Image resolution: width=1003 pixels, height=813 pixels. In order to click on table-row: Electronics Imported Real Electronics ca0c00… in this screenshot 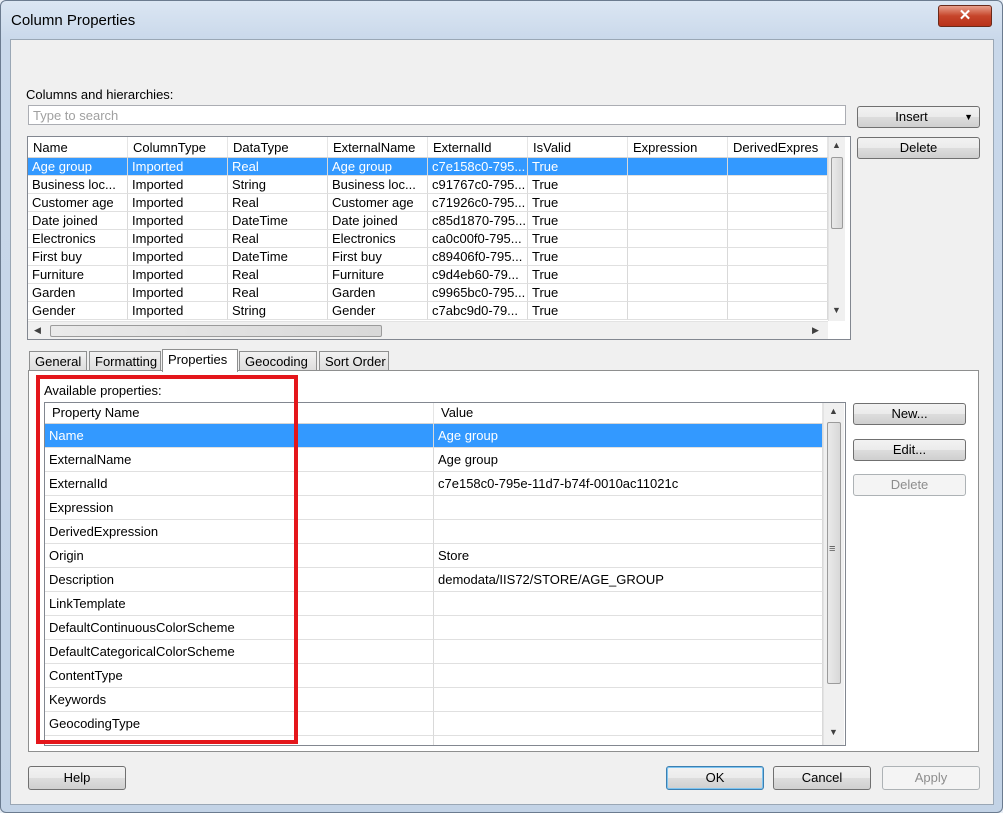, I will do `click(428, 239)`.